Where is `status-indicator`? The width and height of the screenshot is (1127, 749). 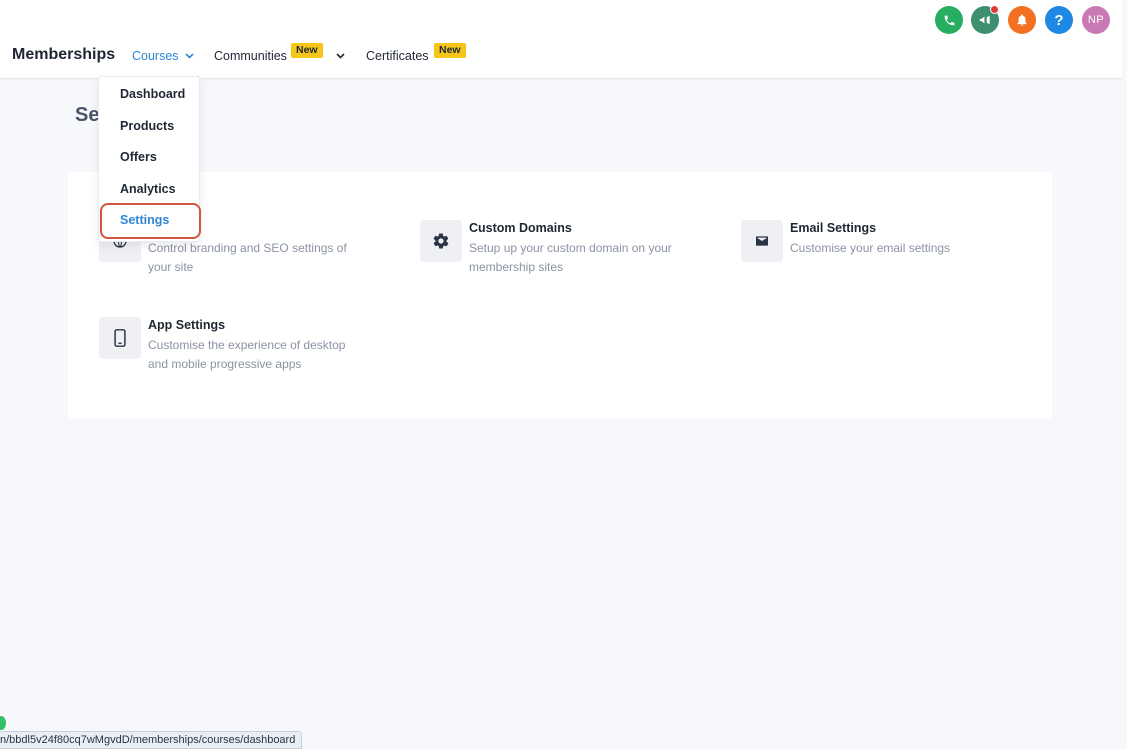
status-indicator is located at coordinates (3, 723).